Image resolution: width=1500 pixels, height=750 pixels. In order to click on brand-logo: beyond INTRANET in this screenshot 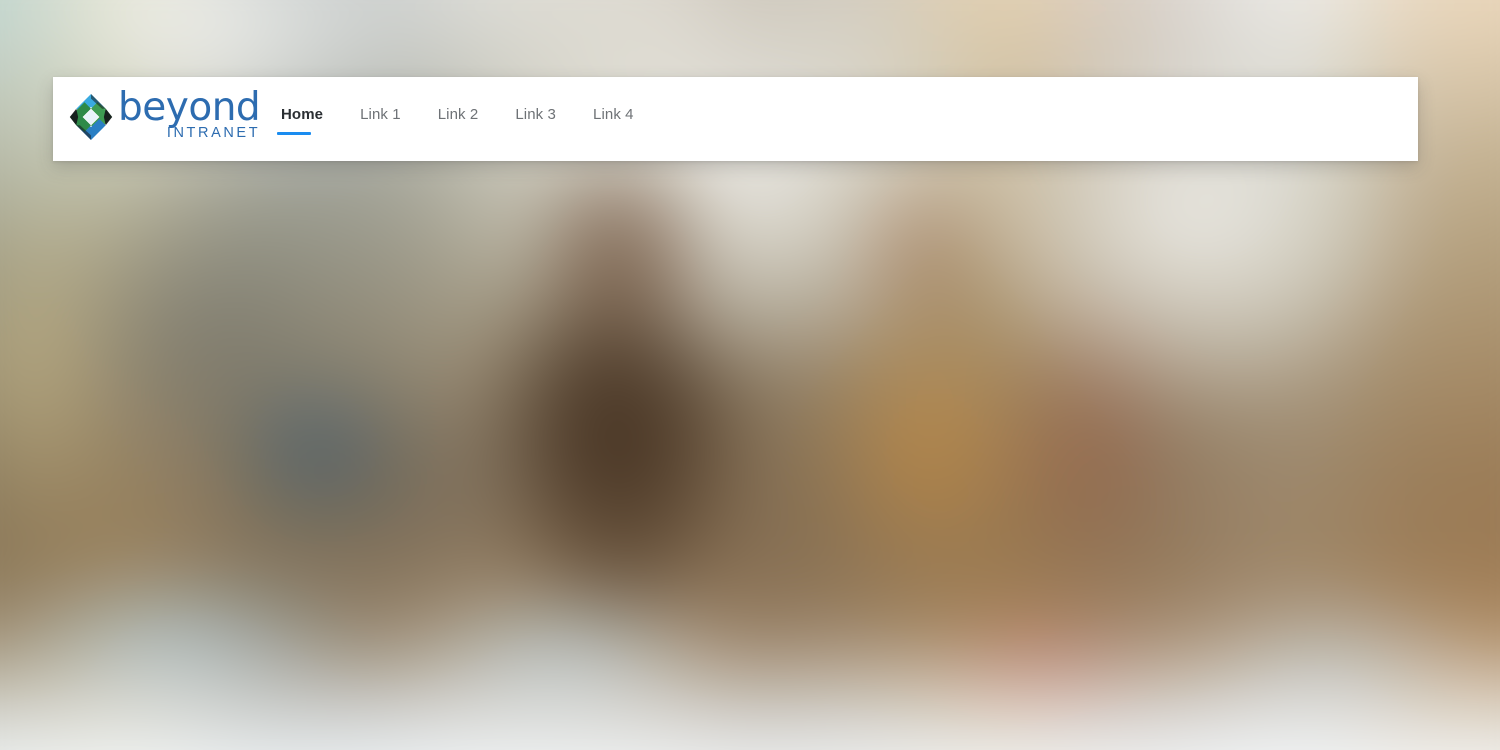, I will do `click(164, 117)`.